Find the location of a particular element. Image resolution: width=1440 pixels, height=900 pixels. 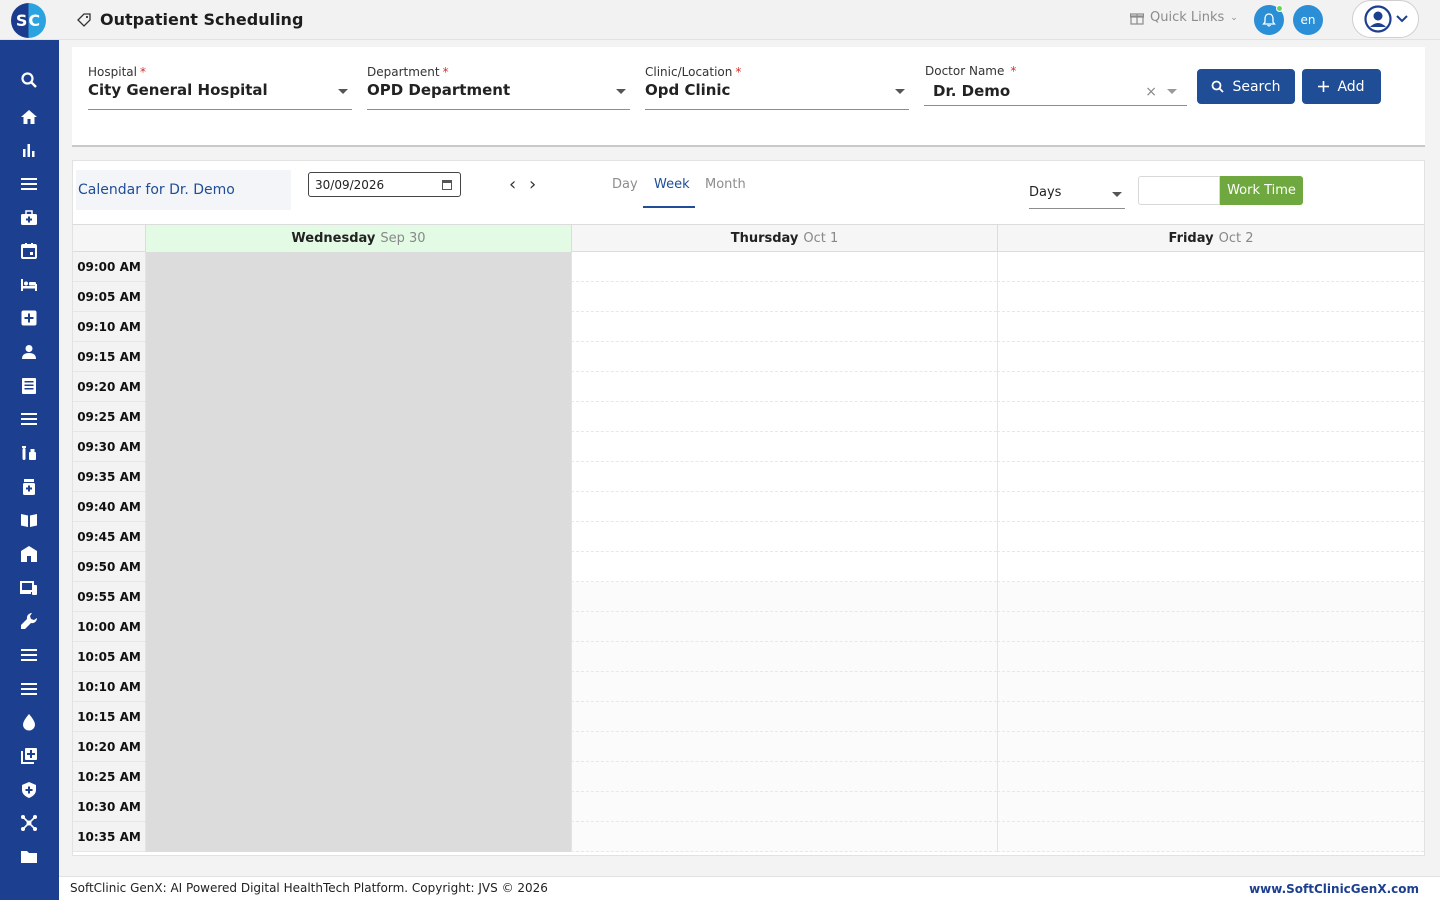

medical-plus-icon is located at coordinates (29, 318).